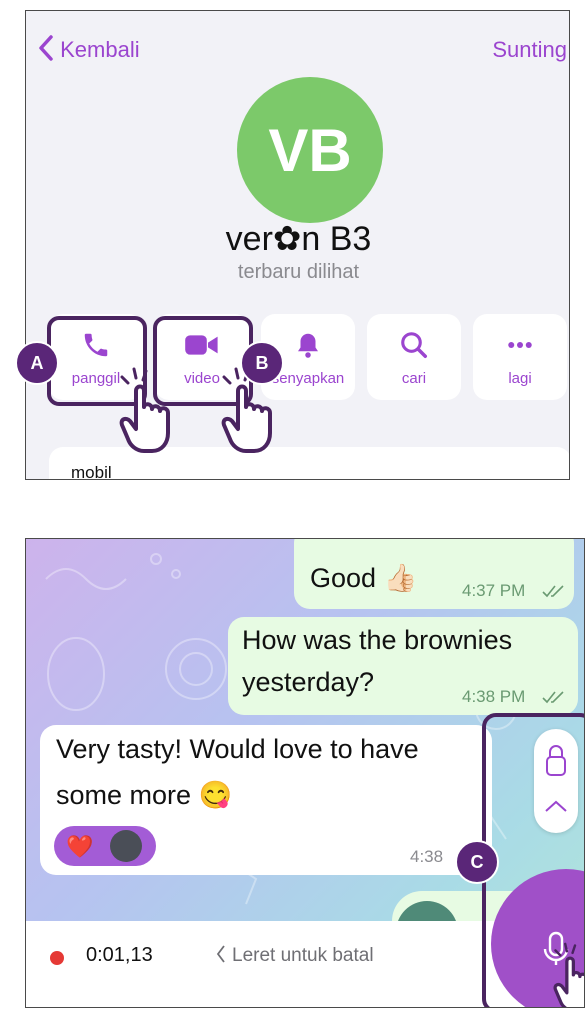 The height and width of the screenshot is (1025, 585). I want to click on last-seen-status: terbaru dilihat, so click(298, 272).